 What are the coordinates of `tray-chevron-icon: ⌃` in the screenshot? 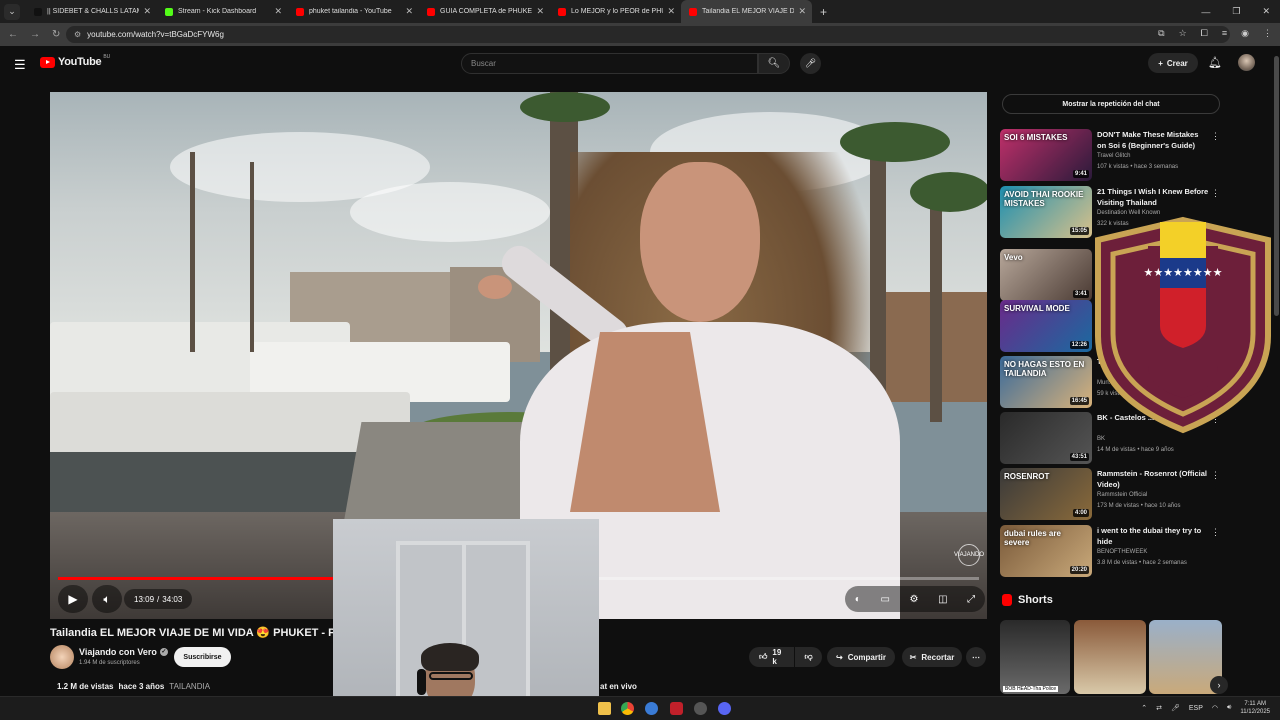 It's located at (1144, 708).